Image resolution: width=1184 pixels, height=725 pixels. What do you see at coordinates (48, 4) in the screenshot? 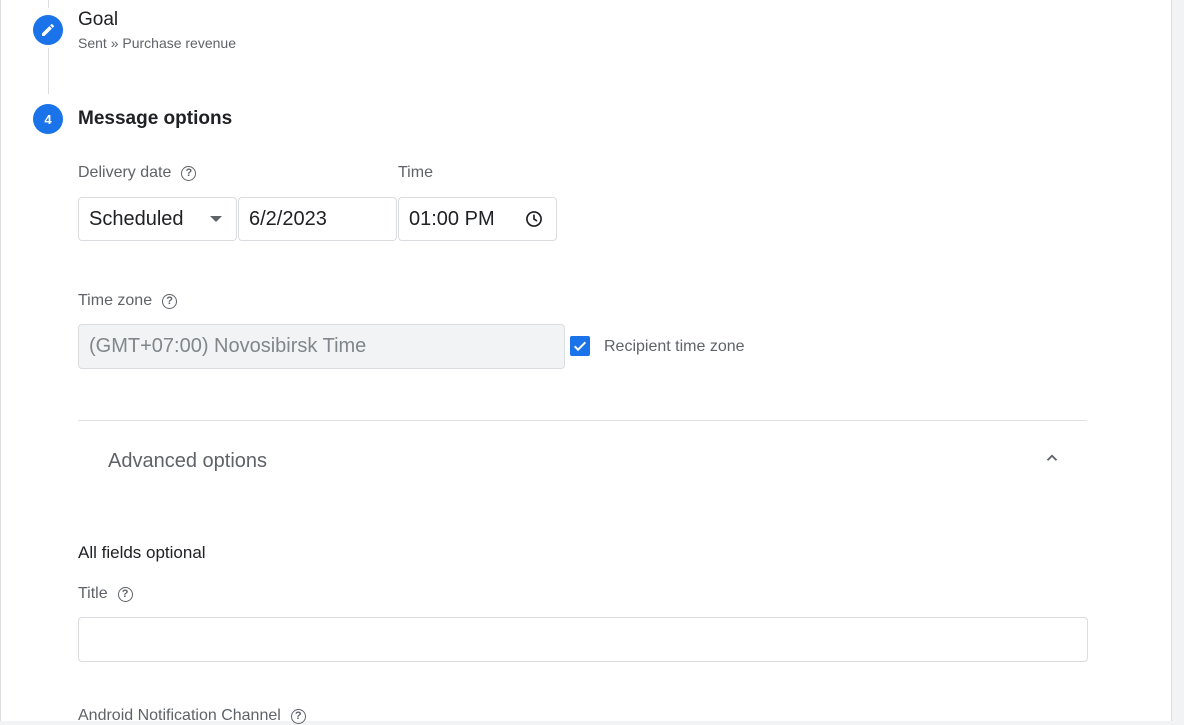
I see `step-connector-top` at bounding box center [48, 4].